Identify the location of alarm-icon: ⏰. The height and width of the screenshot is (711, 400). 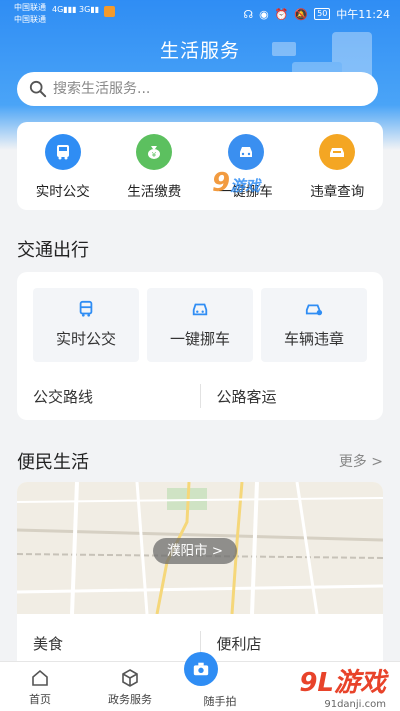
(281, 14).